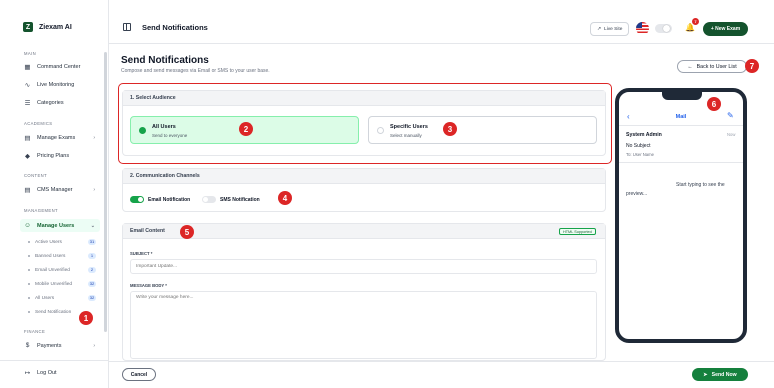 The height and width of the screenshot is (388, 774). I want to click on sidebar-item-label: Manage Exams, so click(56, 137).